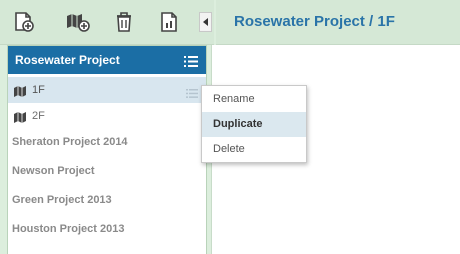 This screenshot has width=460, height=254. Describe the element at coordinates (68, 229) in the screenshot. I see `project-label: Houston Project 2013` at that location.